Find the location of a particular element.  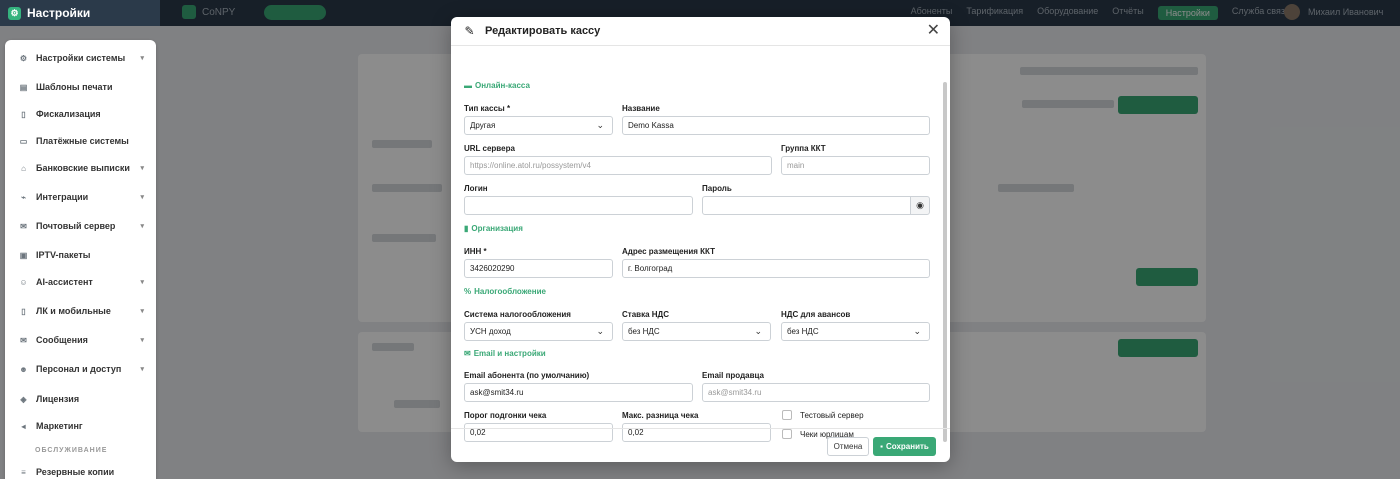

max-diff-label: Макс. разница чека is located at coordinates (660, 415).